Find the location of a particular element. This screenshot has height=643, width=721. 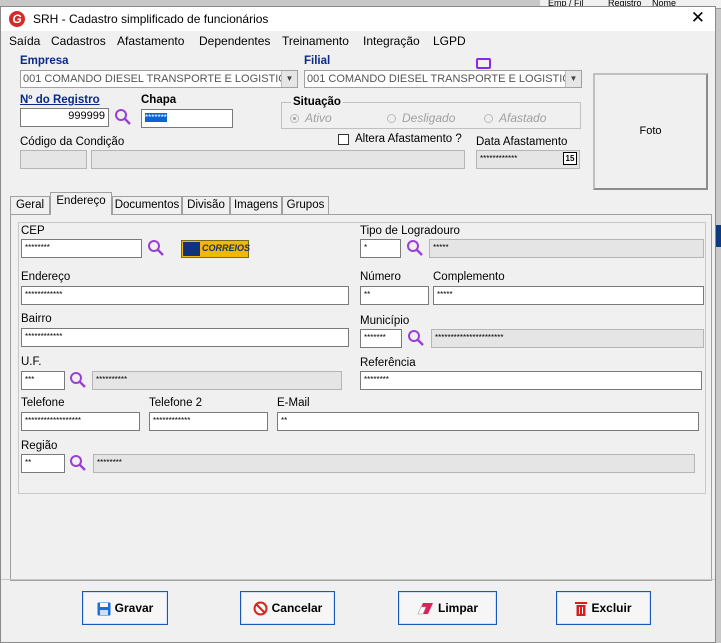

telefone2-label: Telefone 2 is located at coordinates (176, 403).